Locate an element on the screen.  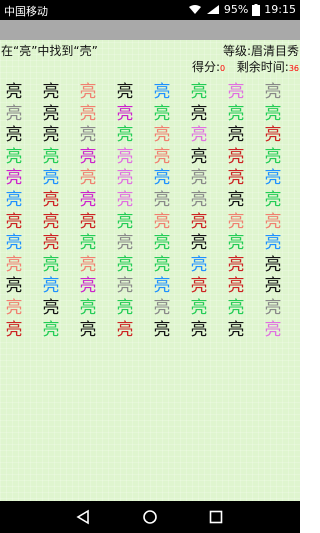
recents-square-icon is located at coordinates (216, 517).